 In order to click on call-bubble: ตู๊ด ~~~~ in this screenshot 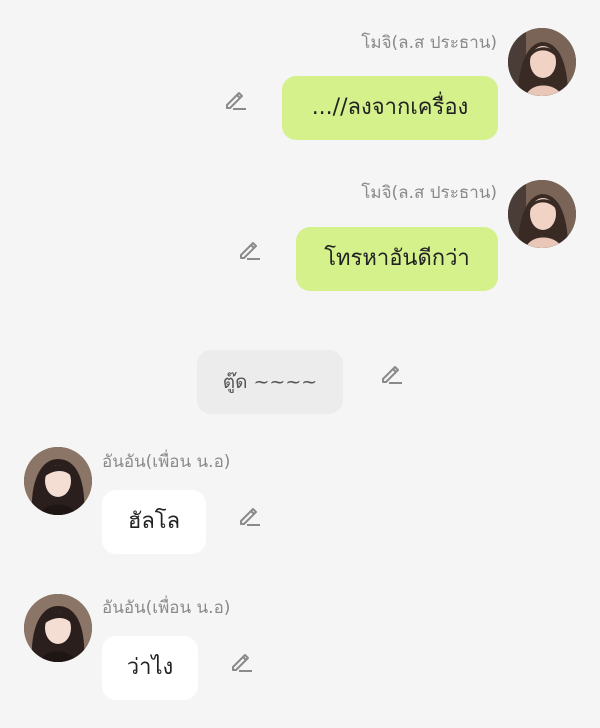, I will do `click(270, 382)`.